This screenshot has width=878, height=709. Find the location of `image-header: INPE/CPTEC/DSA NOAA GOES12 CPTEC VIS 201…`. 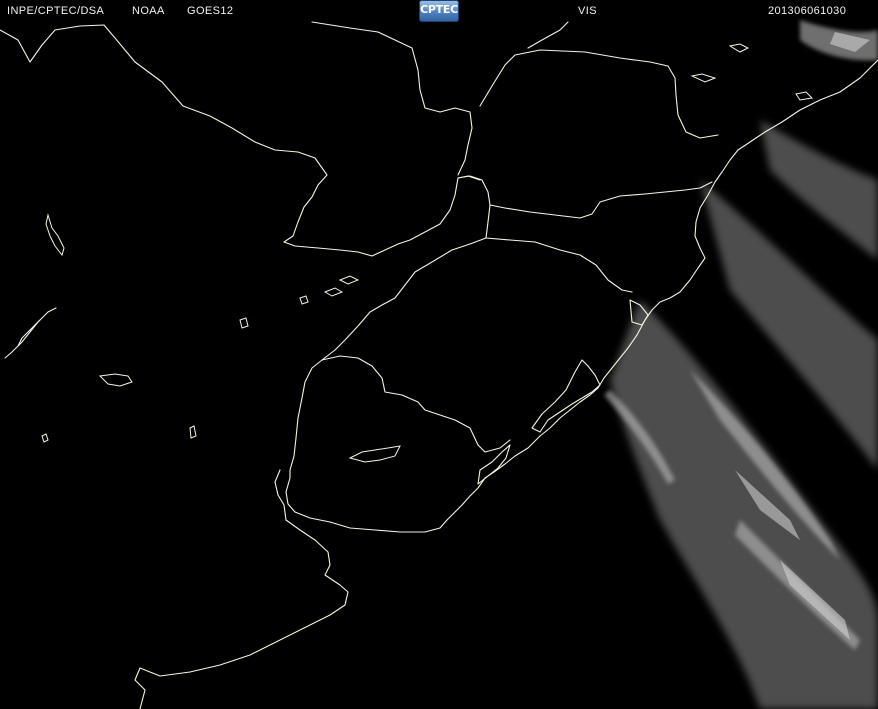

image-header: INPE/CPTEC/DSA NOAA GOES12 CPTEC VIS 201… is located at coordinates (439, 12).